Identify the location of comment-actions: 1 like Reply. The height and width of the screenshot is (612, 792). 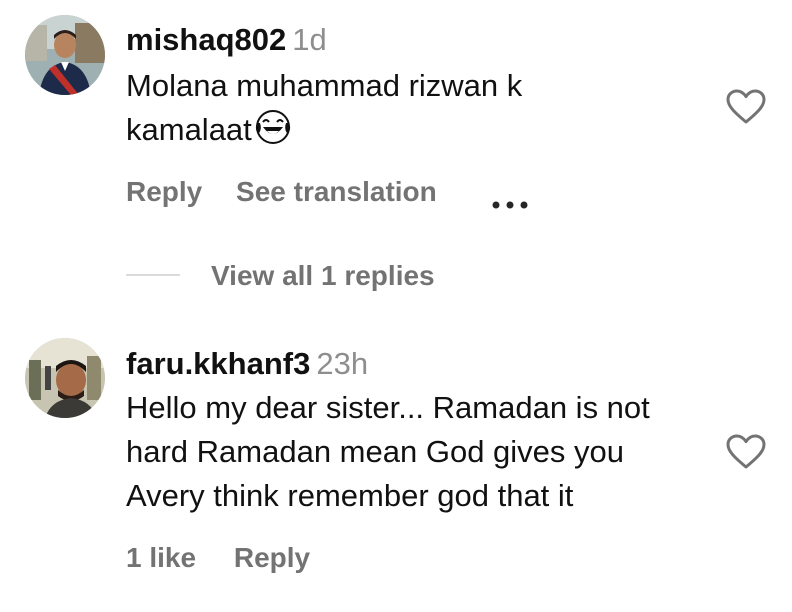
(218, 558).